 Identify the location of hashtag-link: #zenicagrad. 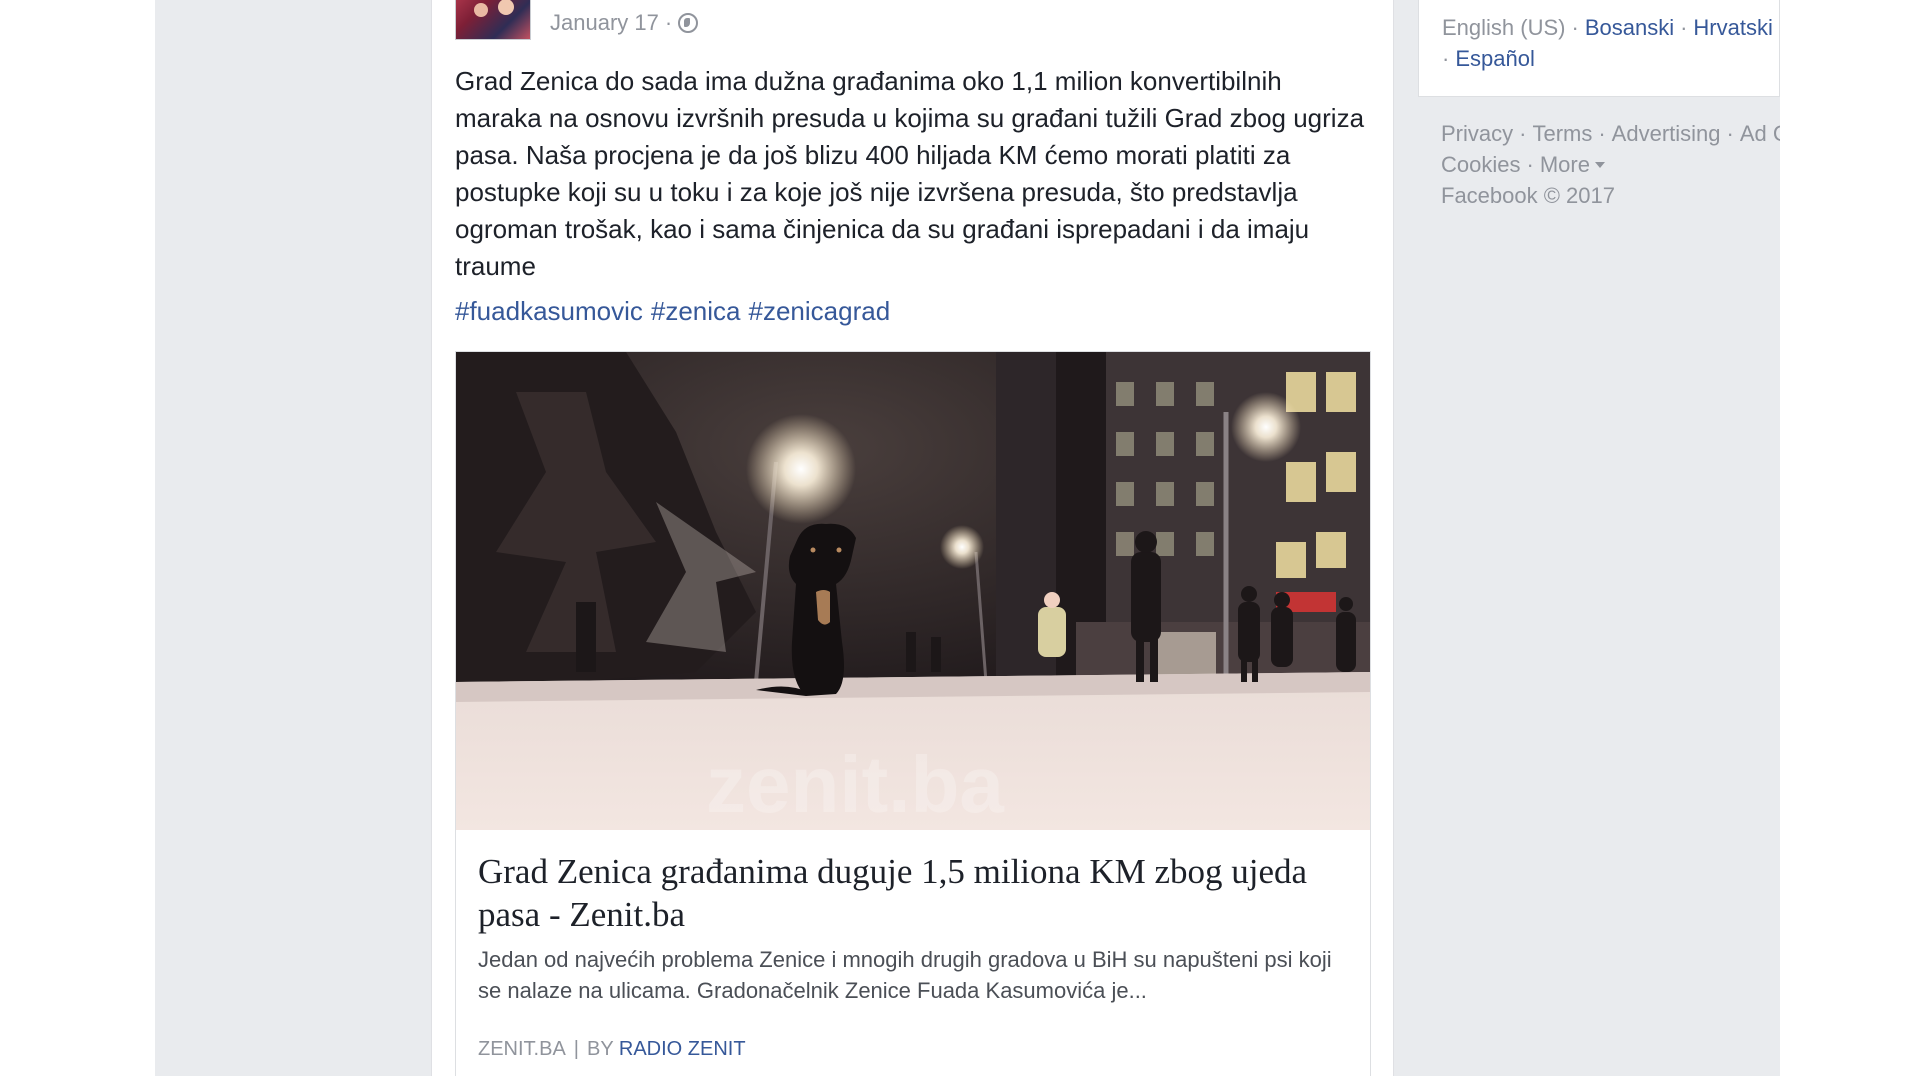
(820, 311).